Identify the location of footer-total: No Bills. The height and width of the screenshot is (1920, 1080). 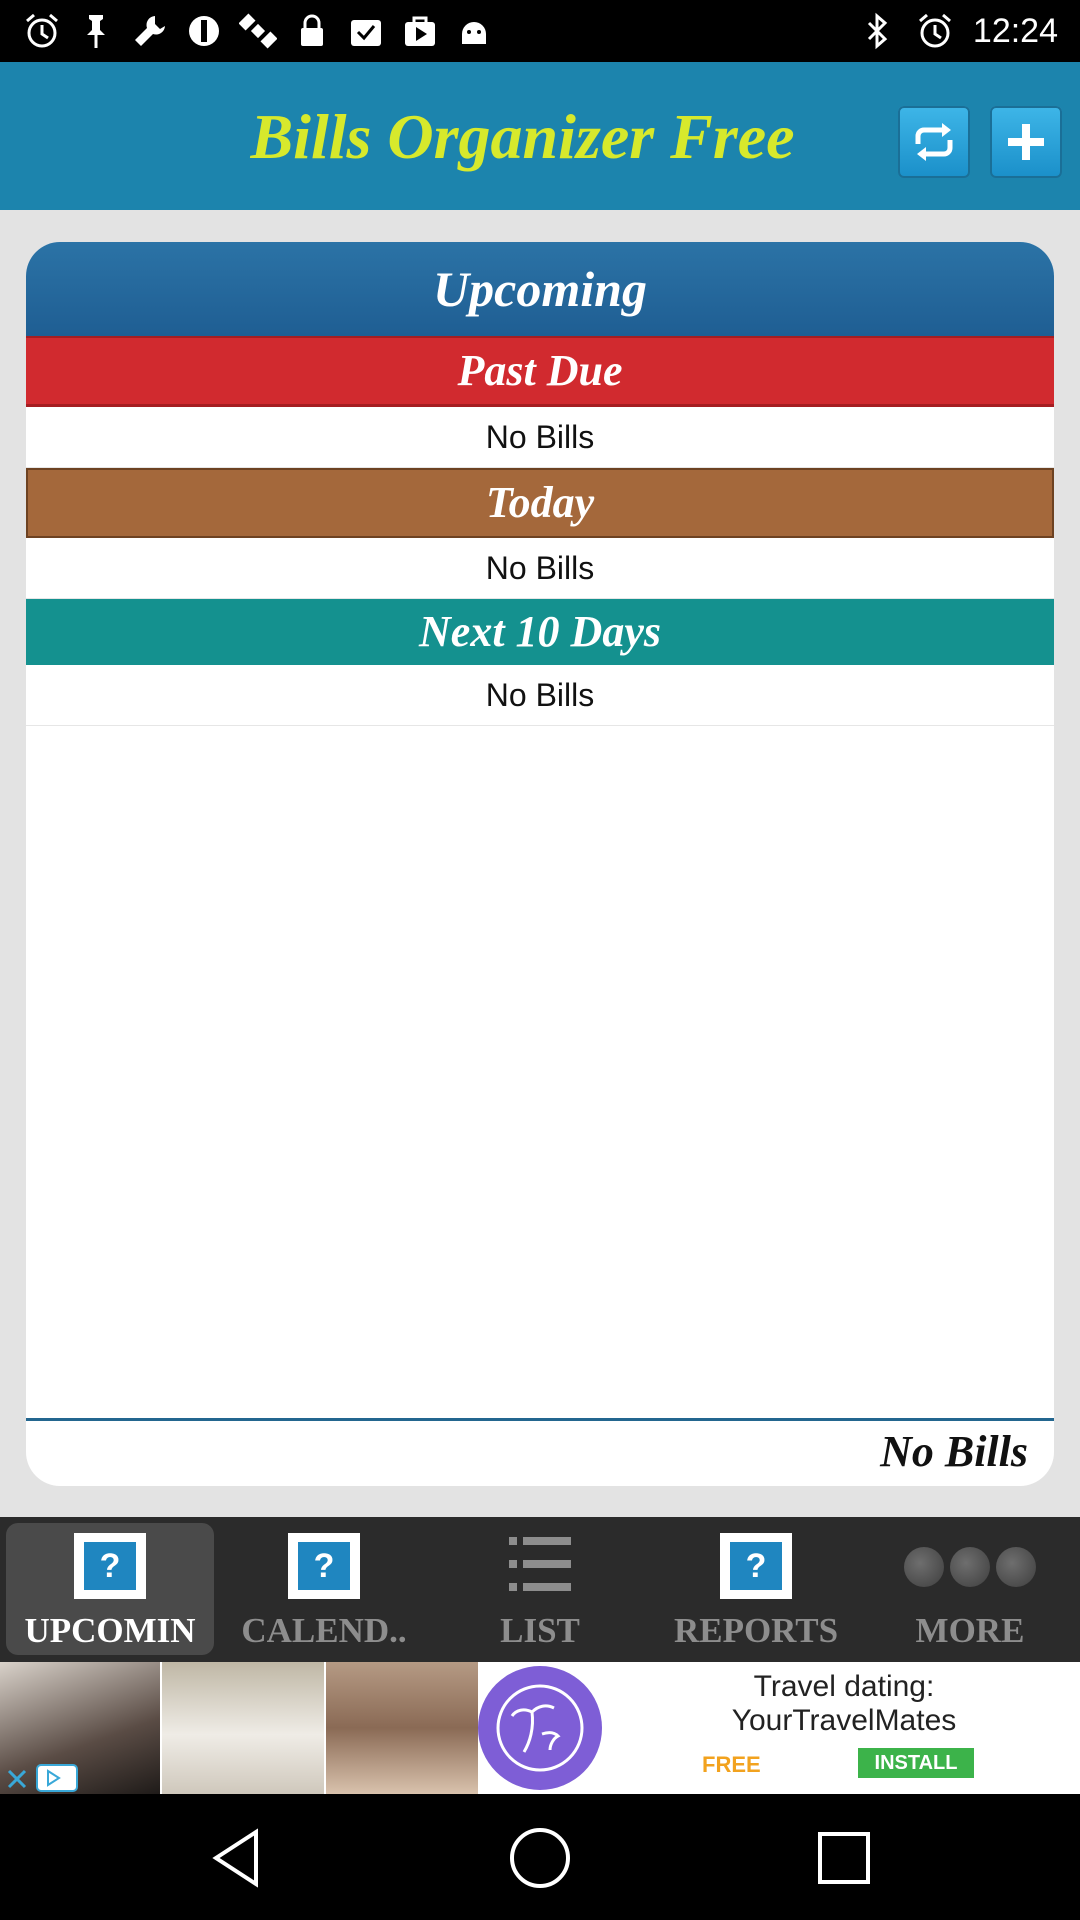
(954, 1451).